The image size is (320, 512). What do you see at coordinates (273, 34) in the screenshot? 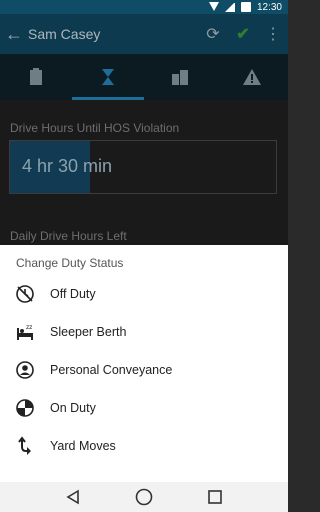
I see `more-vert-icon: ⋮` at bounding box center [273, 34].